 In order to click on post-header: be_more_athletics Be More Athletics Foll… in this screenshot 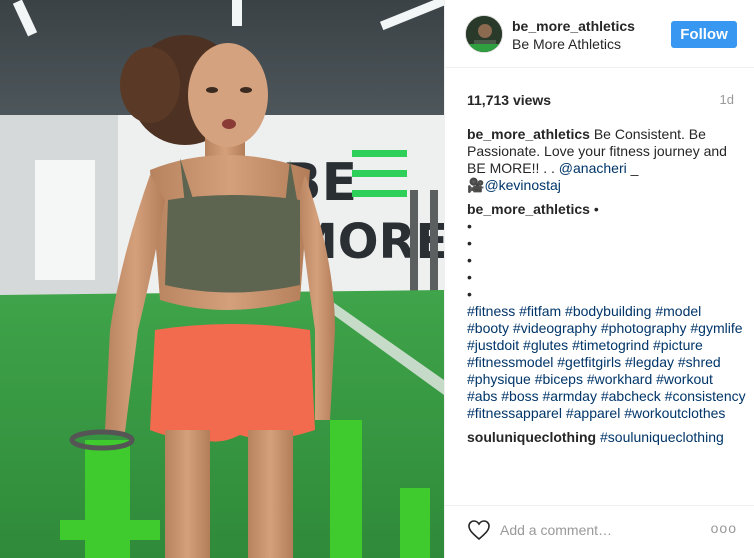, I will do `click(599, 34)`.